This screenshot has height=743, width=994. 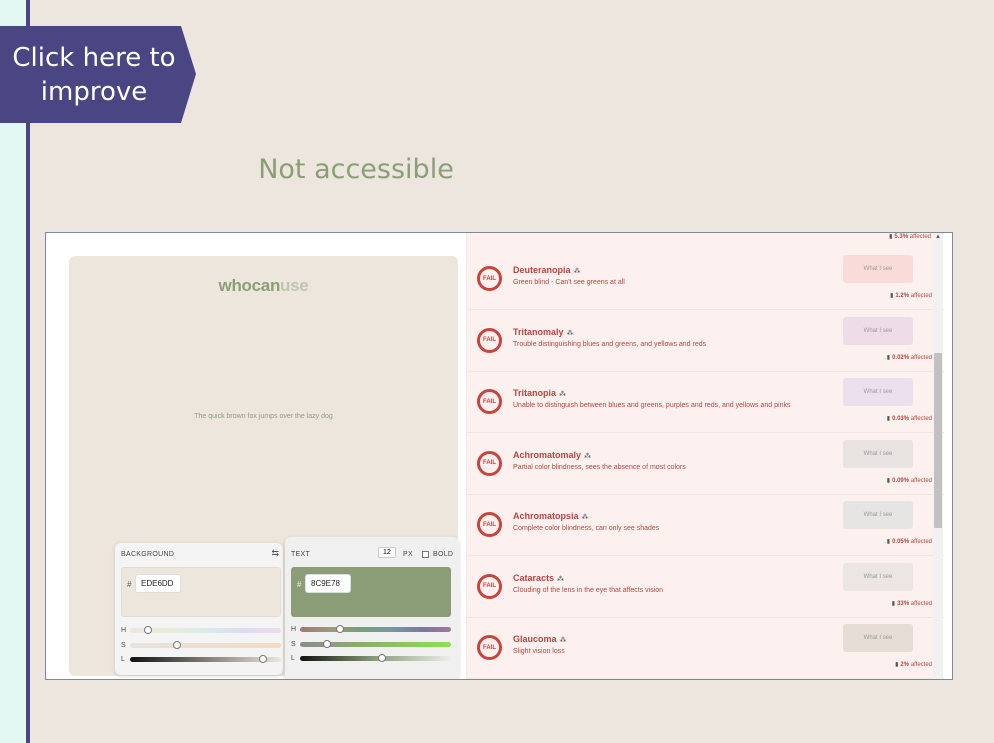 What do you see at coordinates (901, 542) in the screenshot?
I see `row-affected-value: 0.05%` at bounding box center [901, 542].